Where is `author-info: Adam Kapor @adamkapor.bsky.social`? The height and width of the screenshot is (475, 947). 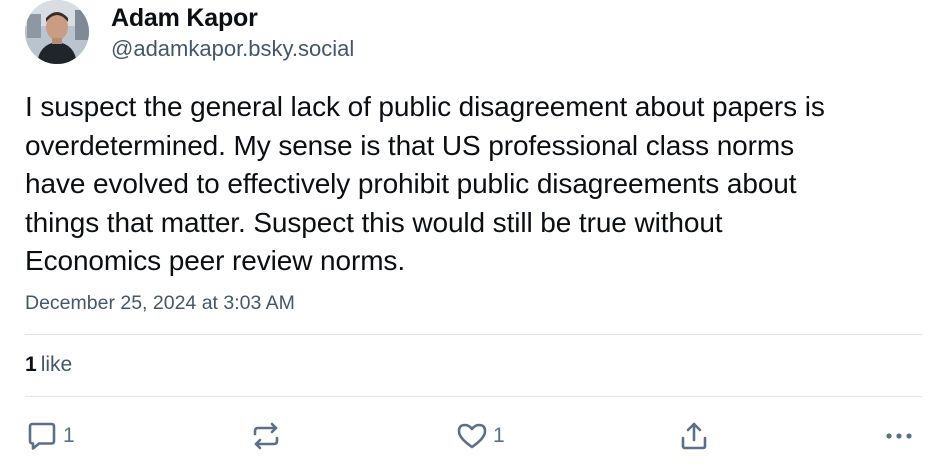
author-info: Adam Kapor @adamkapor.bsky.social is located at coordinates (232, 32).